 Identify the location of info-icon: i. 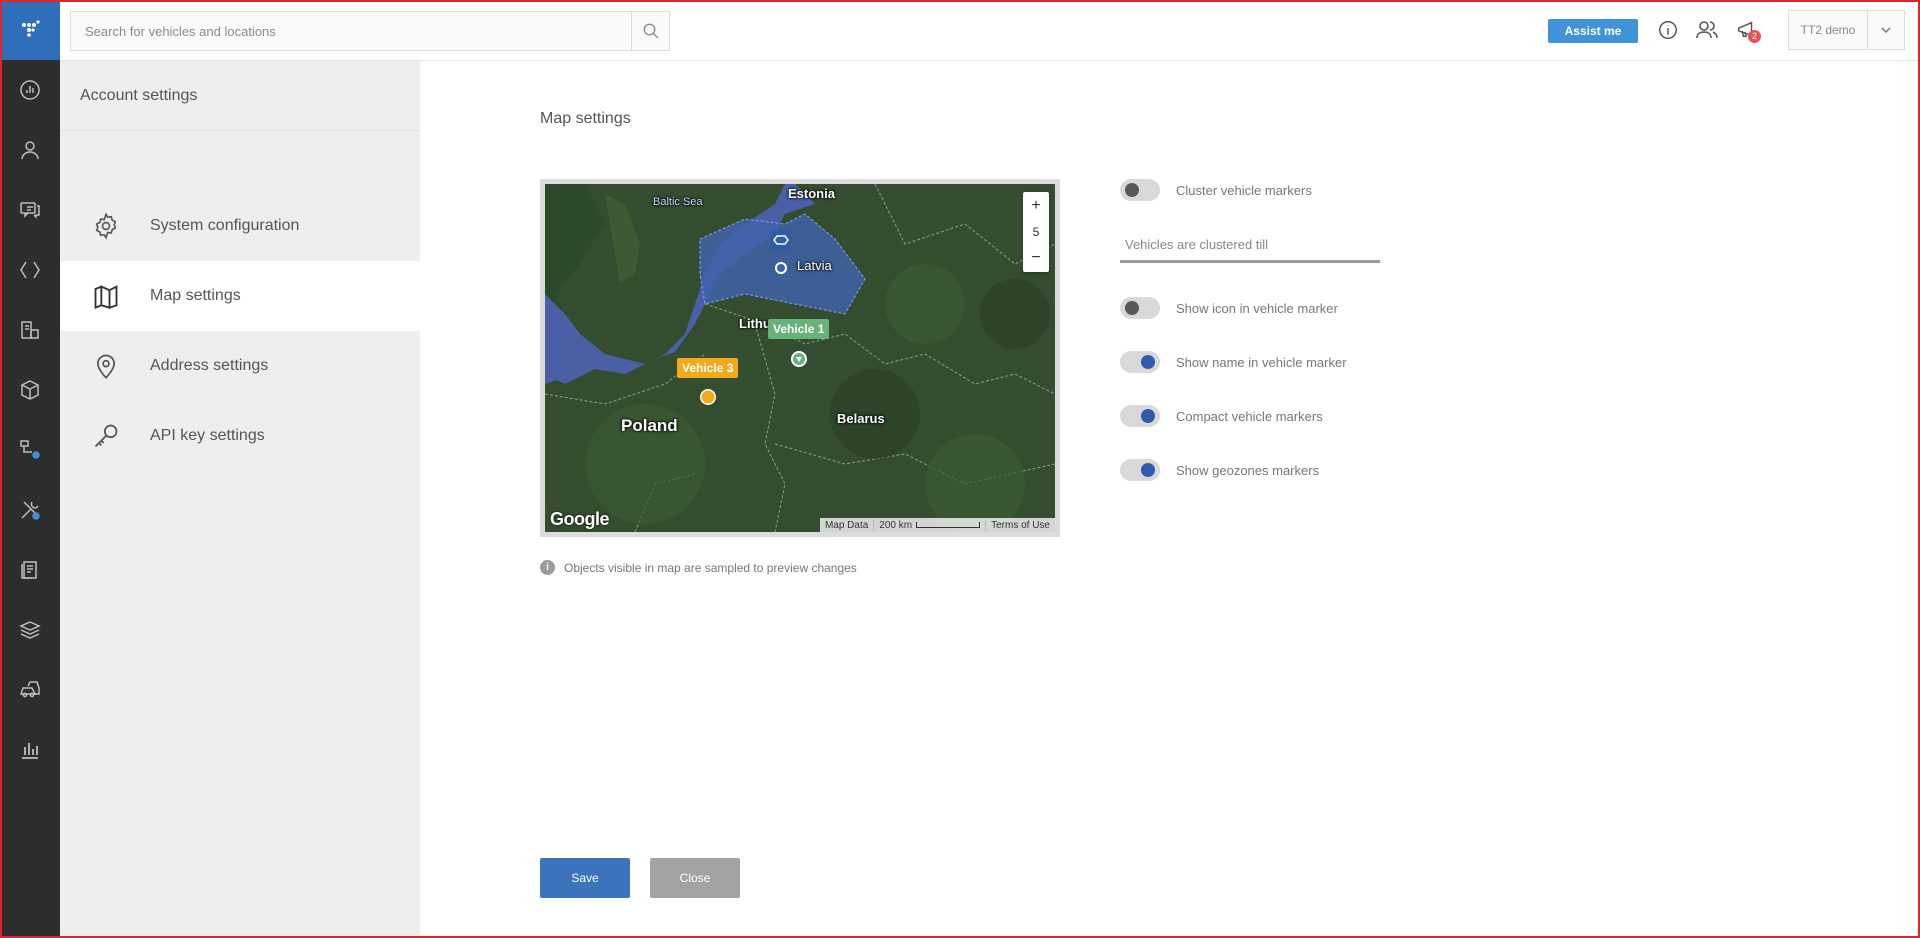
(547, 567).